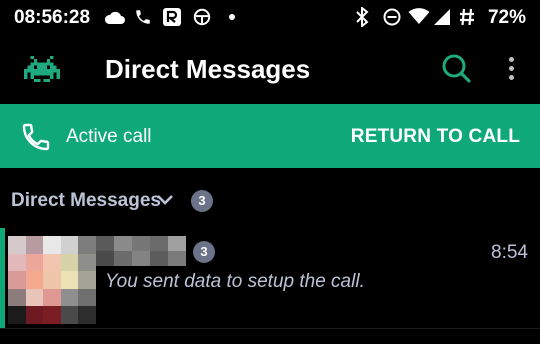 This screenshot has width=540, height=344. What do you see at coordinates (270, 328) in the screenshot?
I see `row-divider` at bounding box center [270, 328].